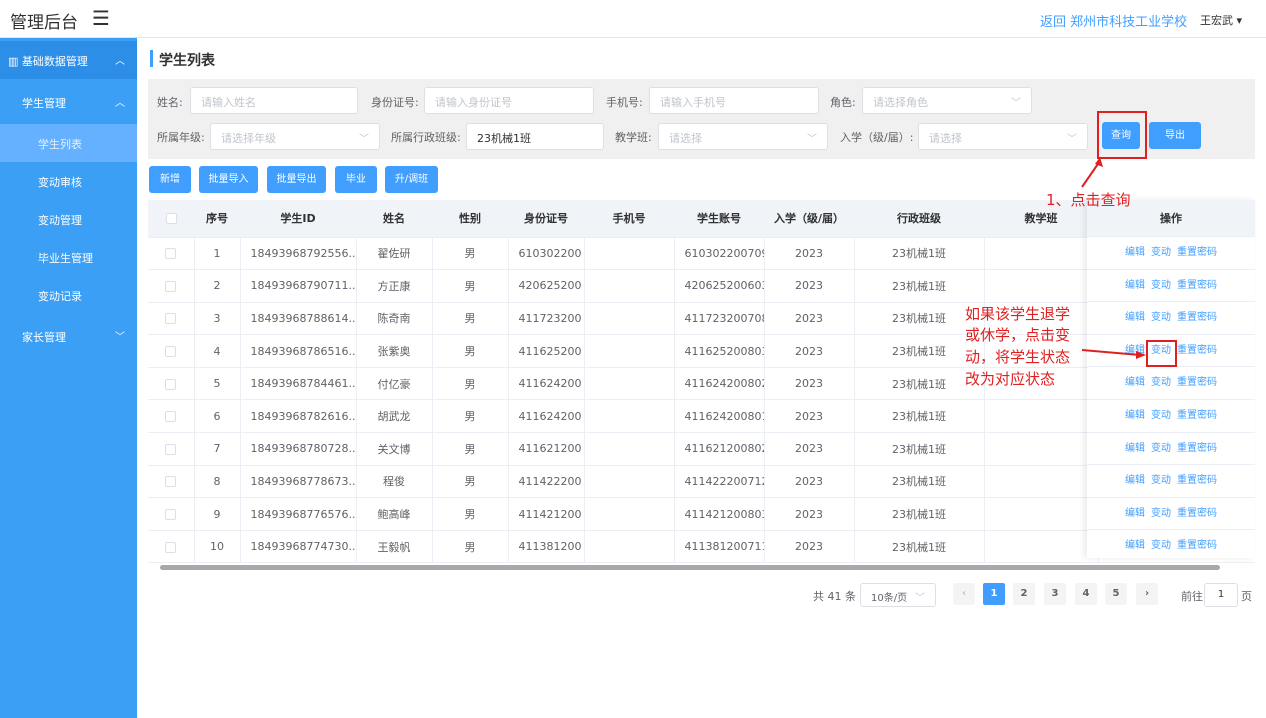  What do you see at coordinates (296, 179) in the screenshot?
I see `batch-export-button: 批量导出` at bounding box center [296, 179].